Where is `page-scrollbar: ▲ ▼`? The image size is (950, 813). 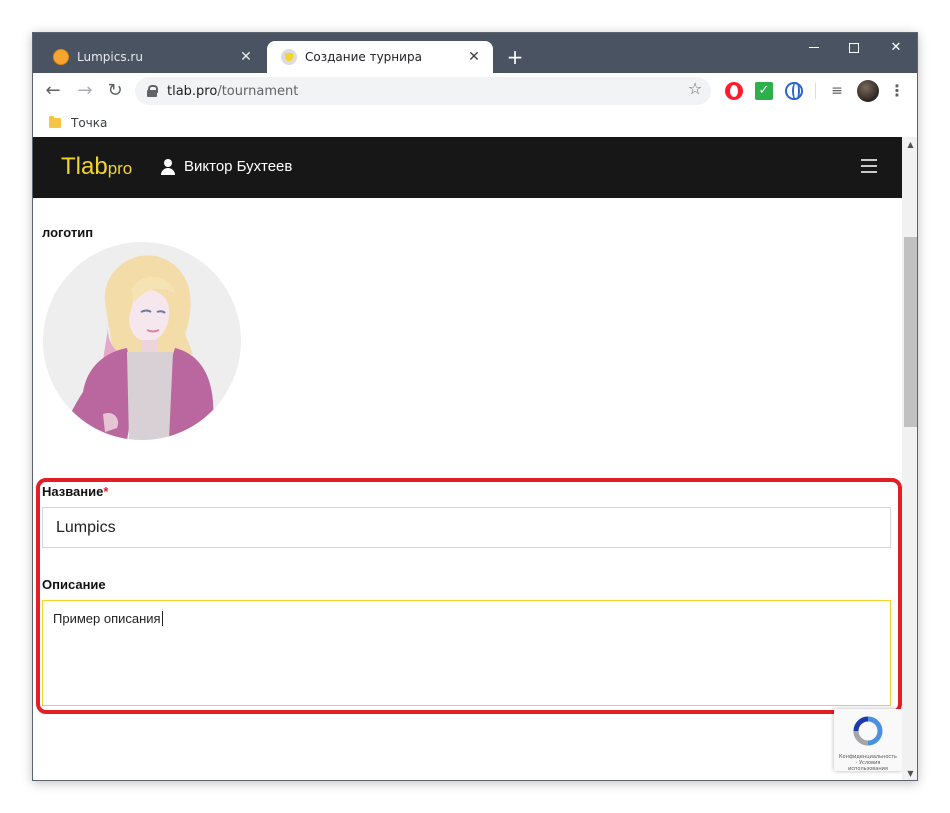 page-scrollbar: ▲ ▼ is located at coordinates (909, 458).